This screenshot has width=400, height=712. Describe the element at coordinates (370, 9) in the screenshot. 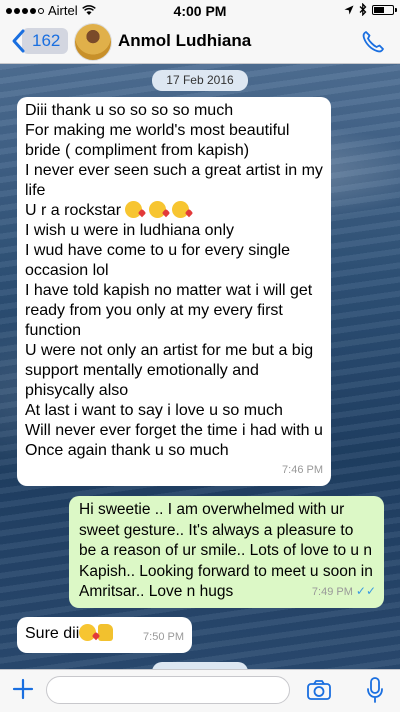

I see `status-right-group` at that location.